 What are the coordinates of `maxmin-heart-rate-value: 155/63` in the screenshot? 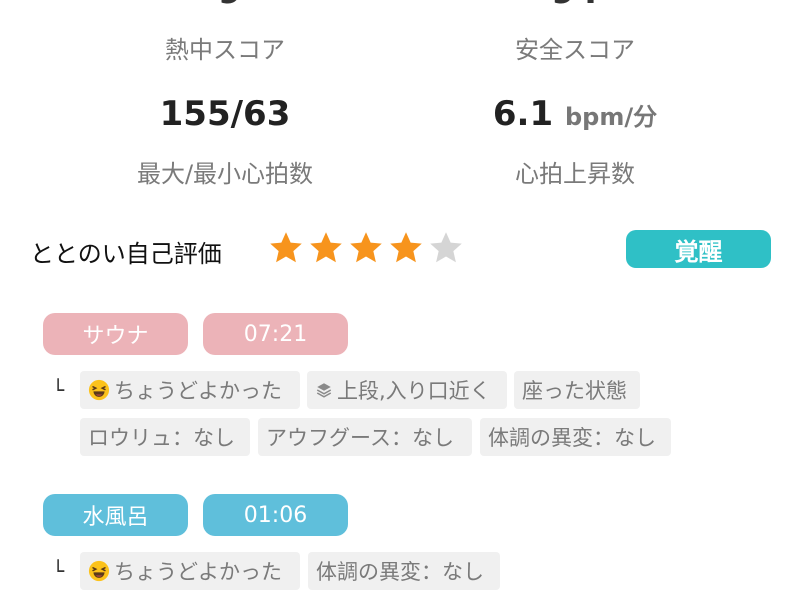 It's located at (225, 114).